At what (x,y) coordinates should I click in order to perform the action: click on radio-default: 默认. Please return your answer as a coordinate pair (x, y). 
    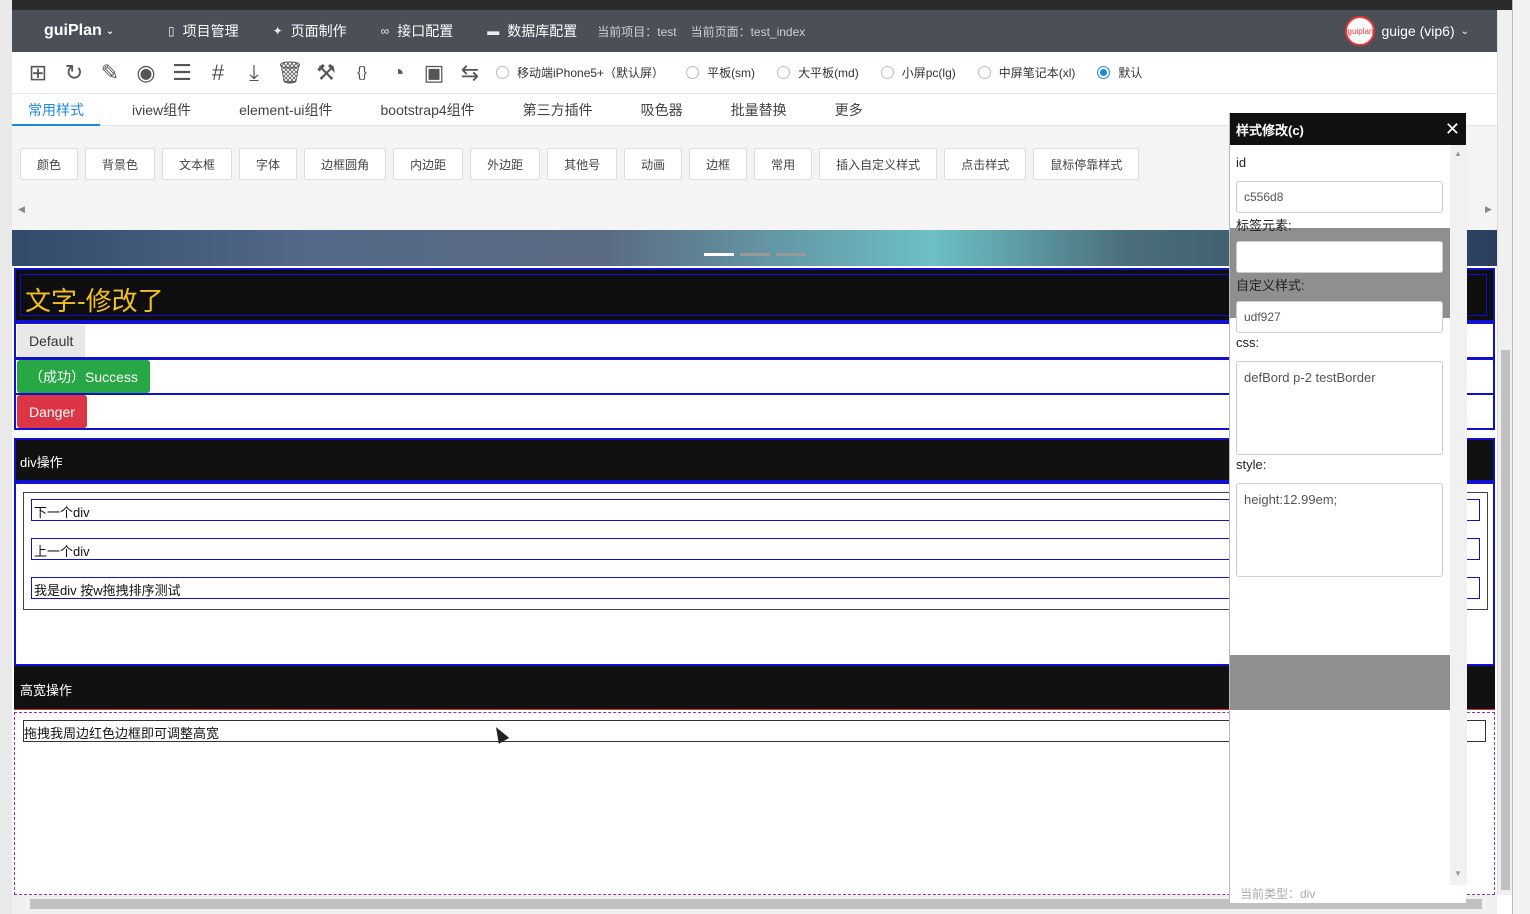
    Looking at the image, I should click on (1119, 72).